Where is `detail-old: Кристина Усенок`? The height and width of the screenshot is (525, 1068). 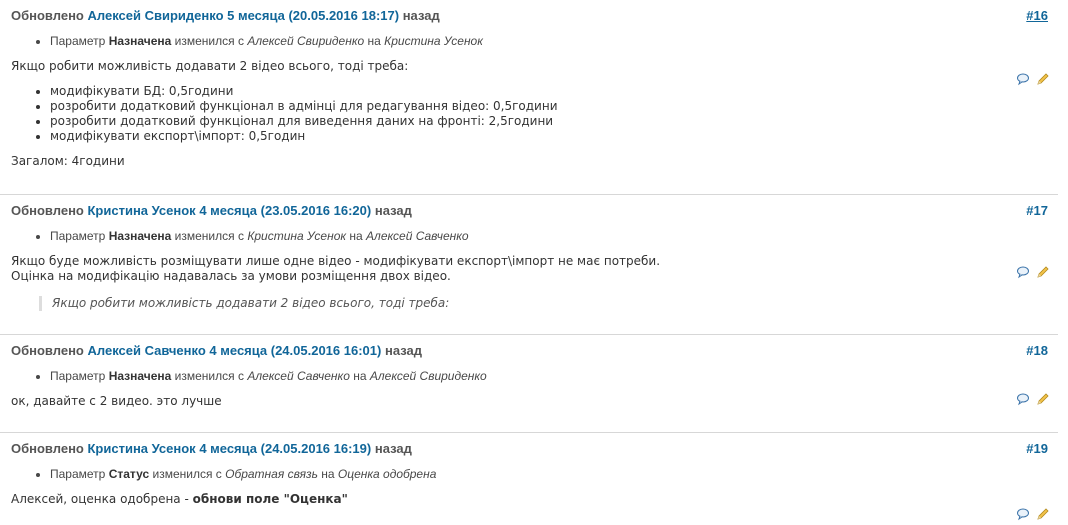
detail-old: Кристина Усенок is located at coordinates (297, 236).